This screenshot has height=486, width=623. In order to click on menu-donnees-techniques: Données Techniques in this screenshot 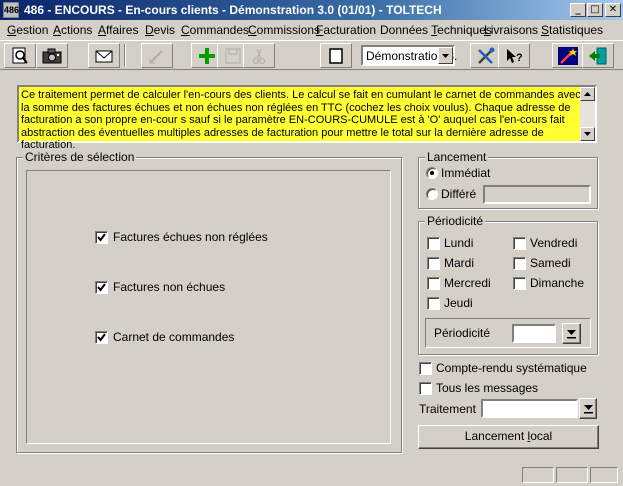, I will do `click(436, 30)`.